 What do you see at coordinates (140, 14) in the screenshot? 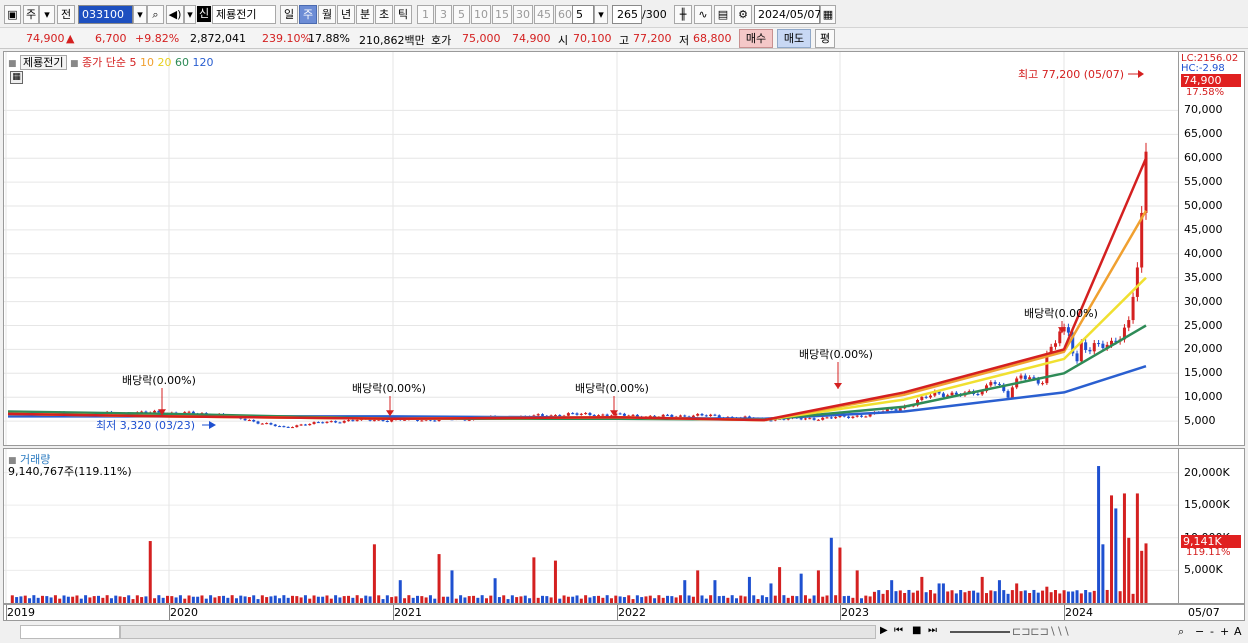
I see `stock-code-dropdown-icon: ▾` at bounding box center [140, 14].